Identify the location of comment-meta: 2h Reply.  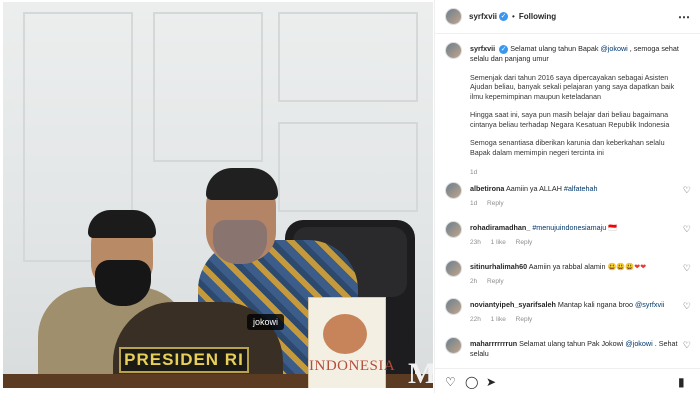
(491, 281).